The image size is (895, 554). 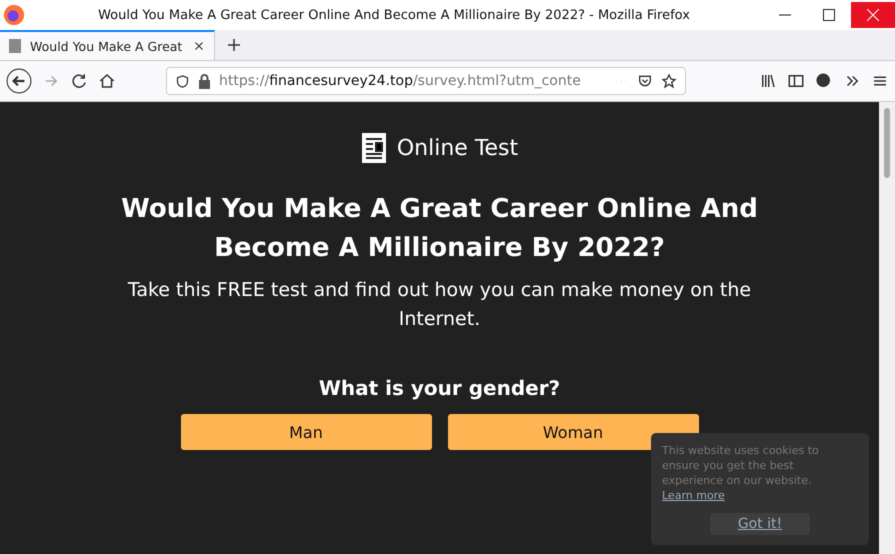 What do you see at coordinates (439, 229) in the screenshot?
I see `headline: Would You Make A Great Career Online And Become A Millionaire By 2022?` at bounding box center [439, 229].